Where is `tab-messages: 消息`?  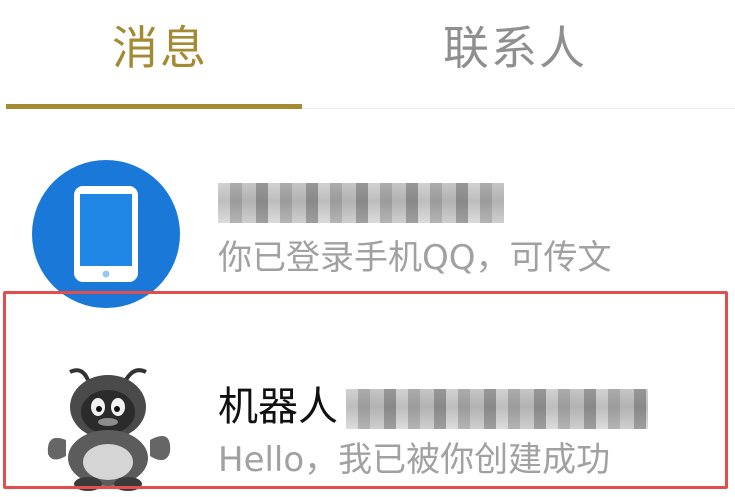 tab-messages: 消息 is located at coordinates (160, 48).